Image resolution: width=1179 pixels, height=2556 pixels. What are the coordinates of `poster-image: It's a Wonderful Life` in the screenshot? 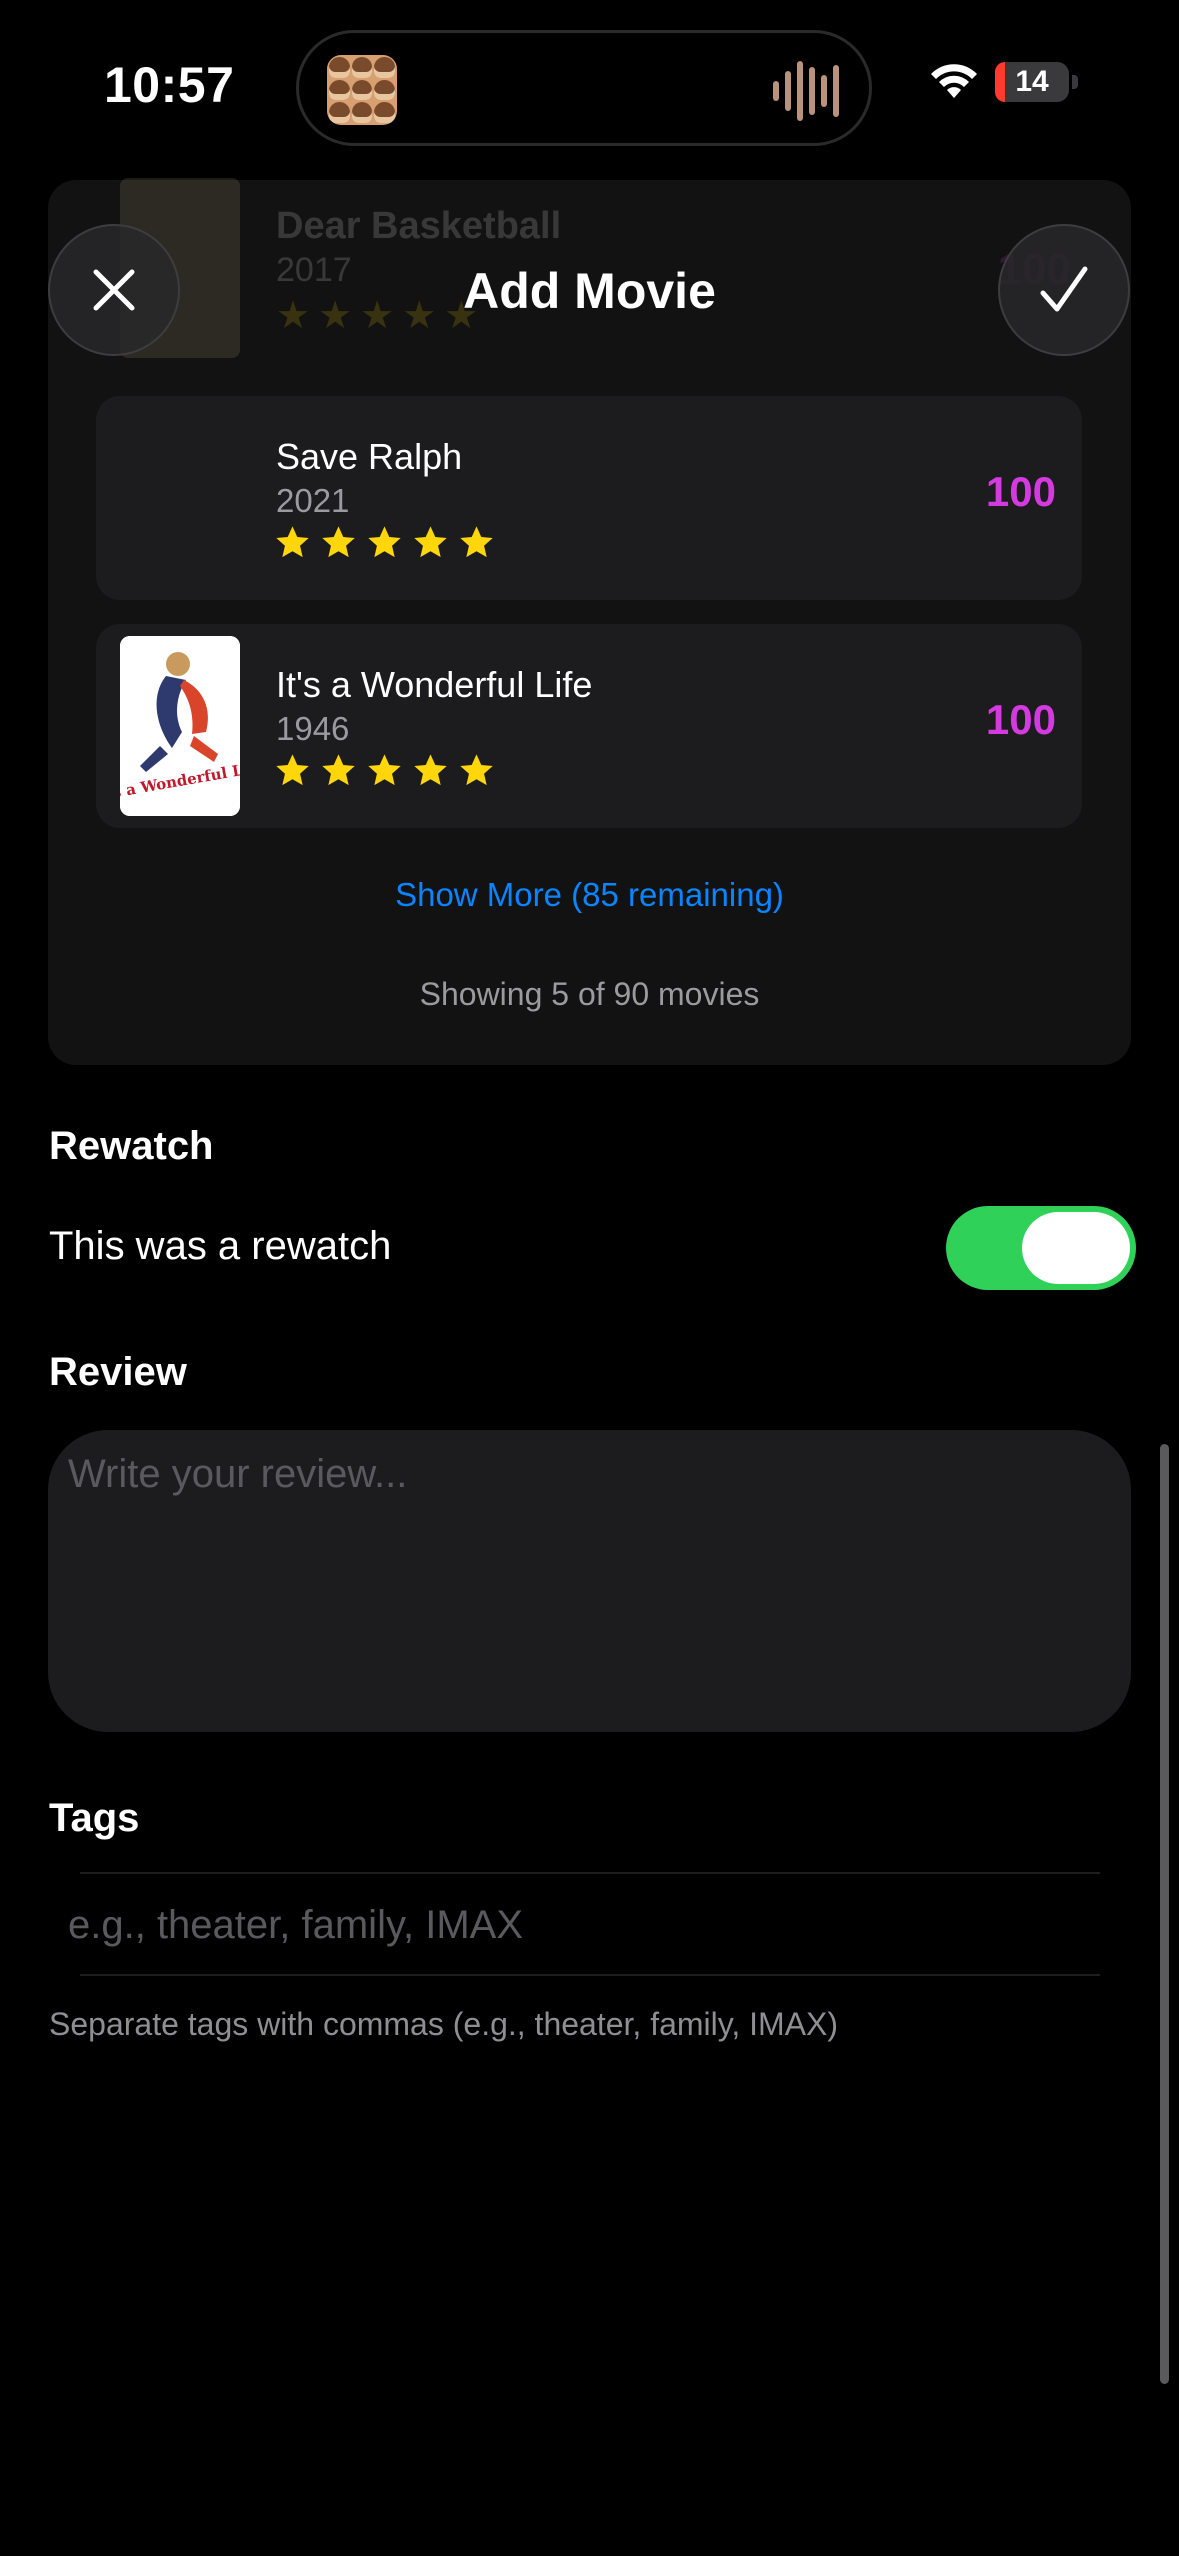 It's located at (180, 726).